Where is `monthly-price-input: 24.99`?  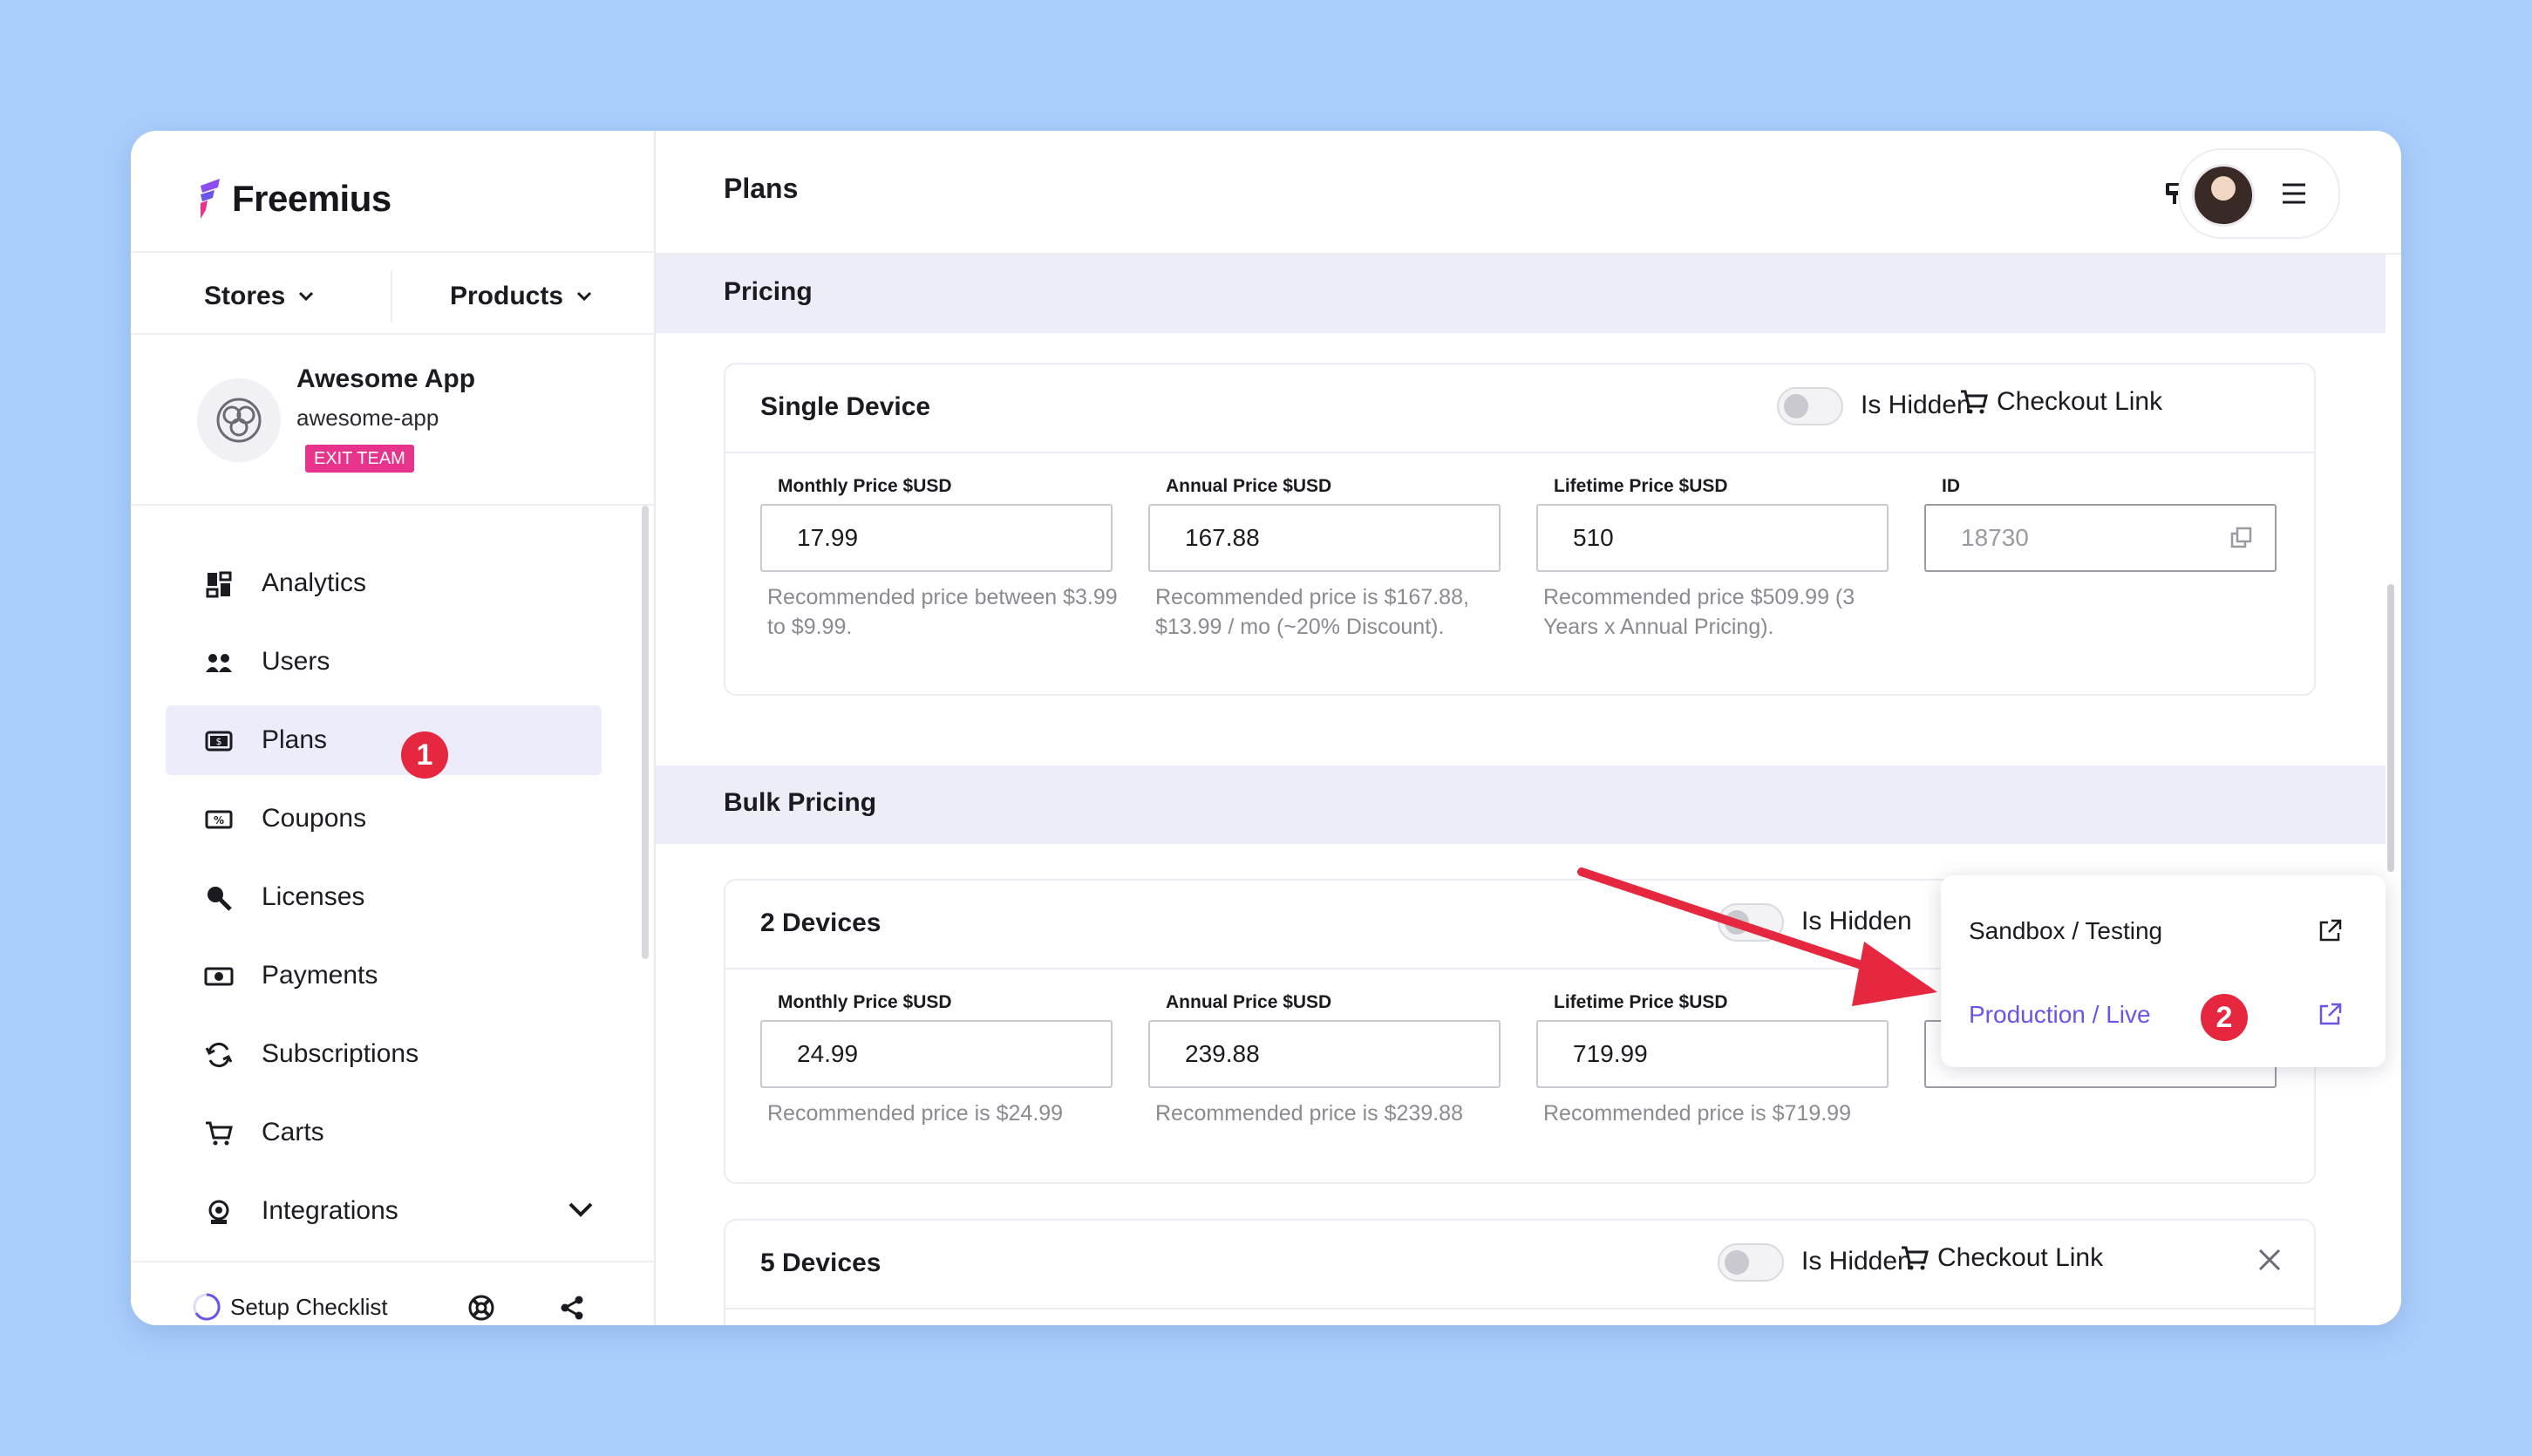 monthly-price-input: 24.99 is located at coordinates (936, 1054).